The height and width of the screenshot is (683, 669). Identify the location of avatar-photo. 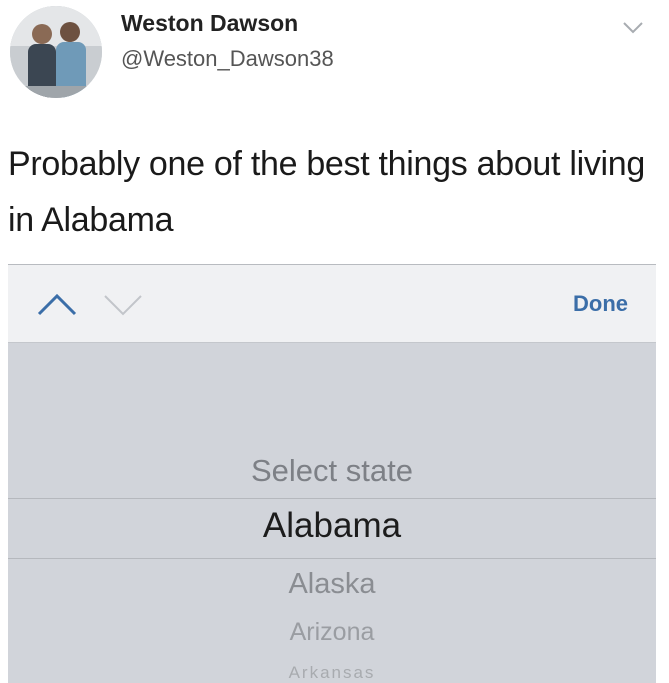
(56, 52).